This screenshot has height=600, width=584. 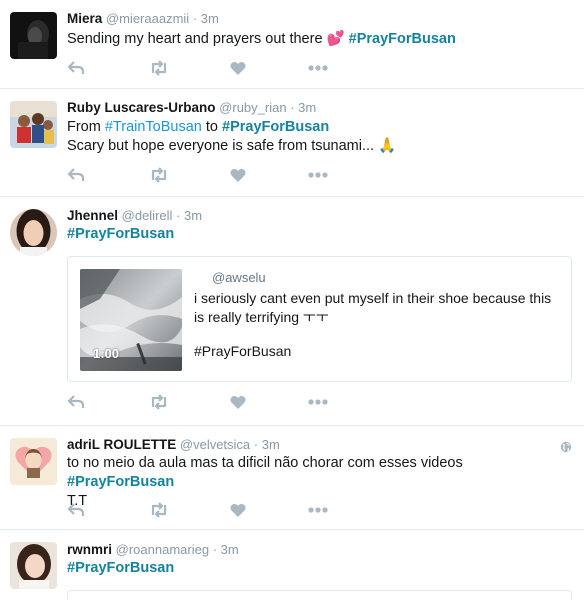 I want to click on hashtag-link: #TrainToBusan, so click(x=153, y=127).